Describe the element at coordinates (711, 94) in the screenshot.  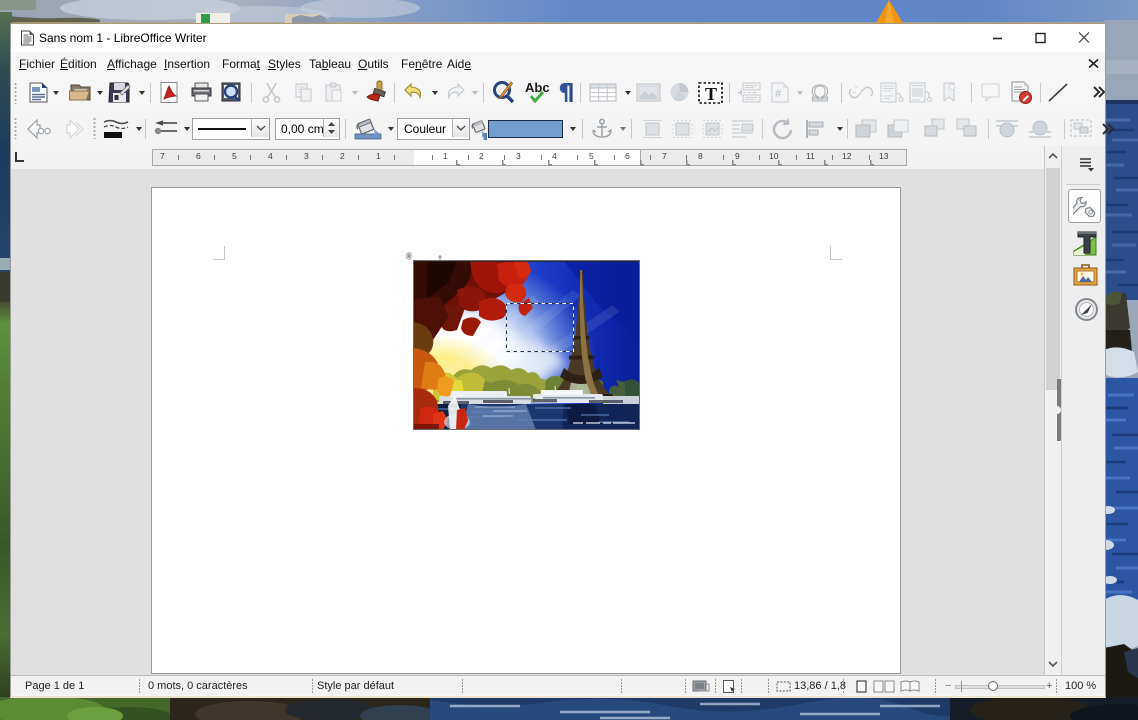
I see `svg-text: T` at that location.